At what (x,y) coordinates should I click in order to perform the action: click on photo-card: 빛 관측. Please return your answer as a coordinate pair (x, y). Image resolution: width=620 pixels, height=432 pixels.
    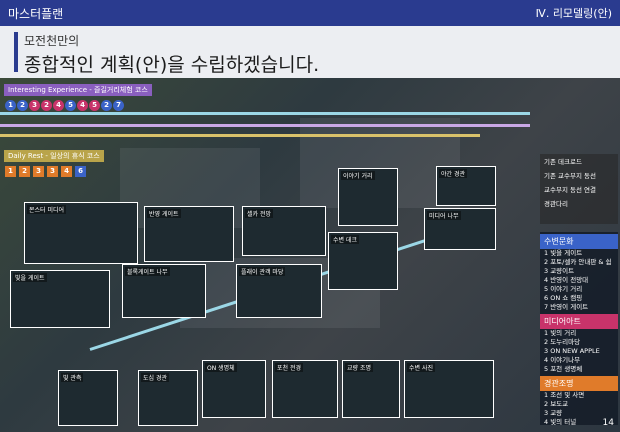
    Looking at the image, I should click on (88, 398).